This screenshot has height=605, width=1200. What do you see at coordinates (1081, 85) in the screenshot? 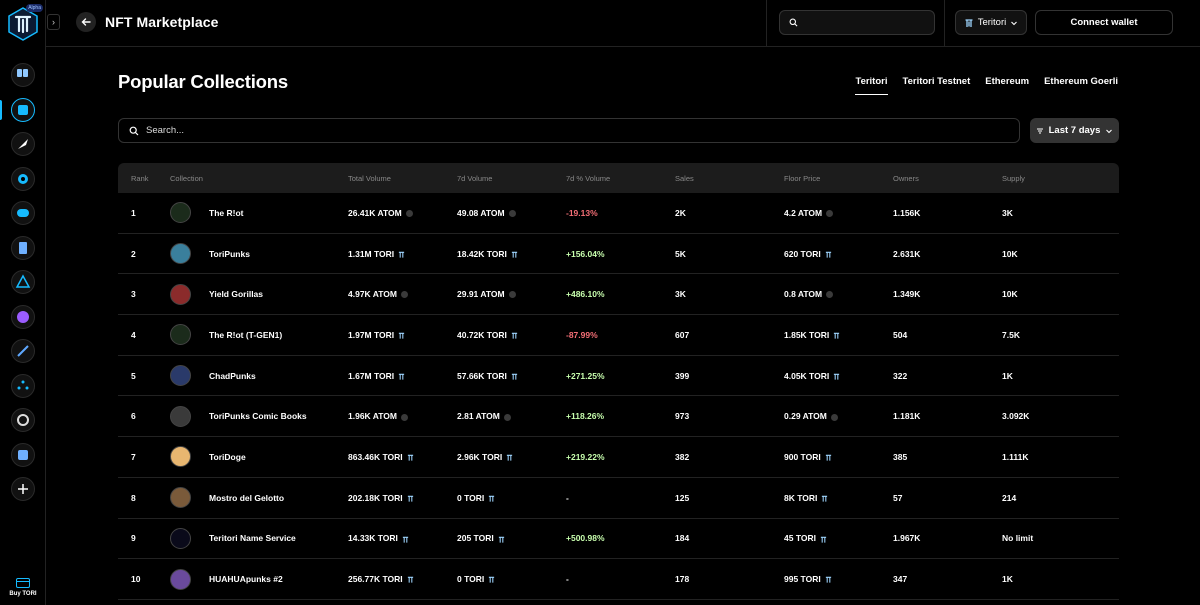
I see `tab-ethereum-goerli: Ethereum Goerli` at bounding box center [1081, 85].